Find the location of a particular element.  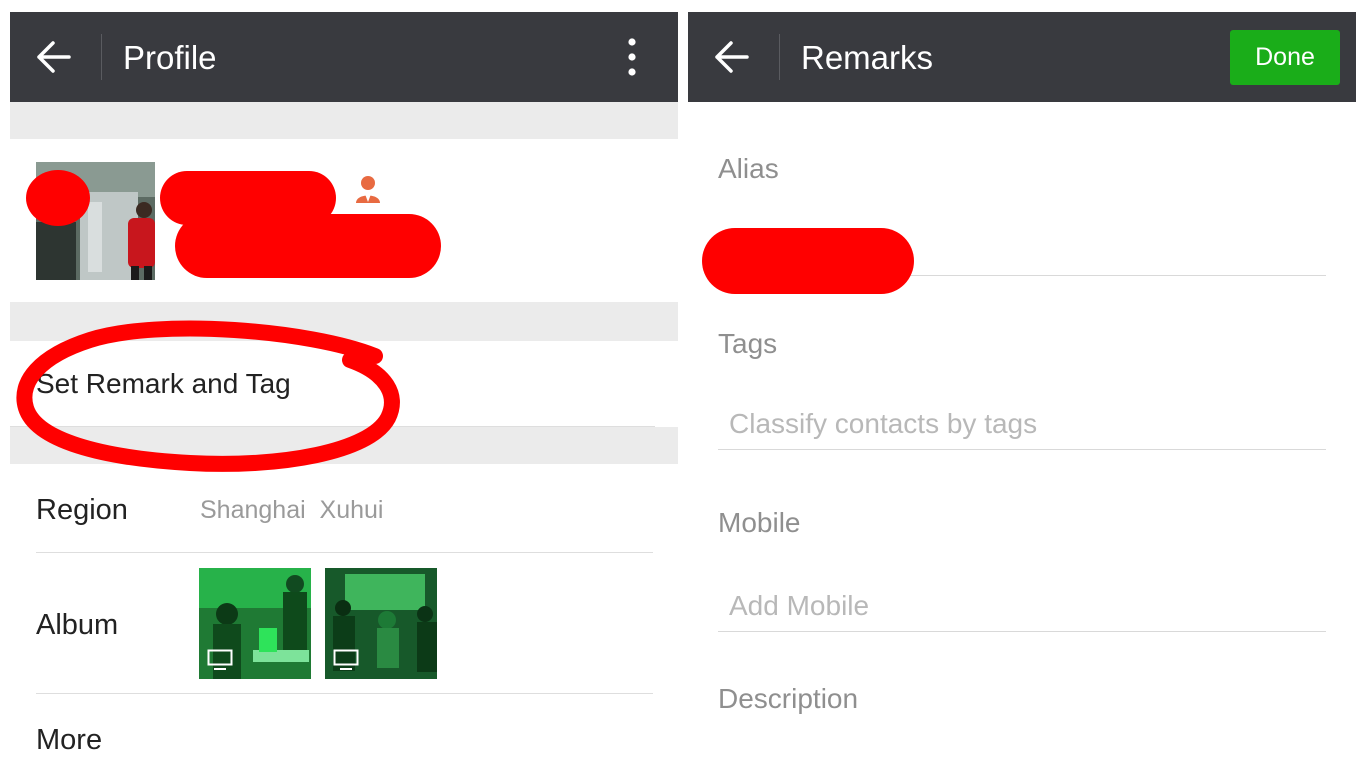

set-remark-and-tag-row: Set Remark and Tag is located at coordinates (344, 384).